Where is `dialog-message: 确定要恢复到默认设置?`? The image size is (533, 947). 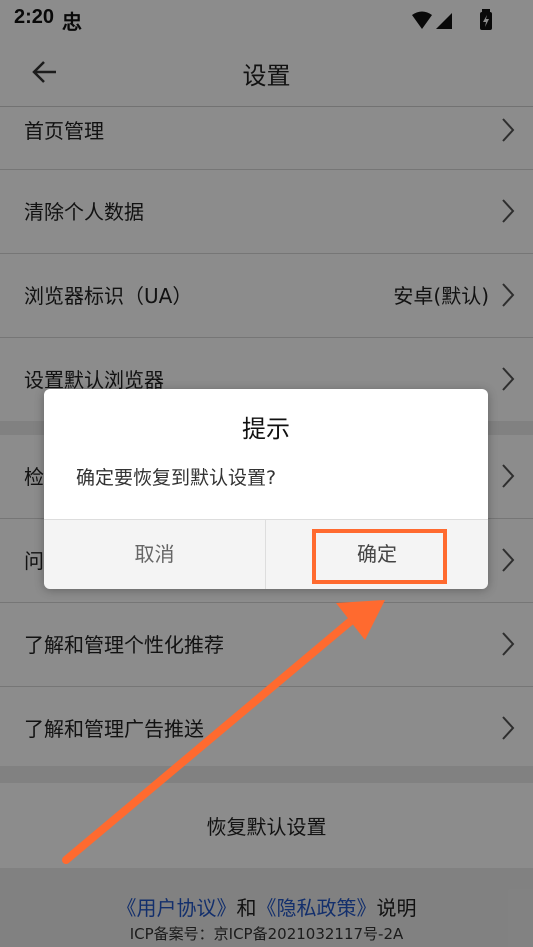 dialog-message: 确定要恢复到默认设置? is located at coordinates (176, 478).